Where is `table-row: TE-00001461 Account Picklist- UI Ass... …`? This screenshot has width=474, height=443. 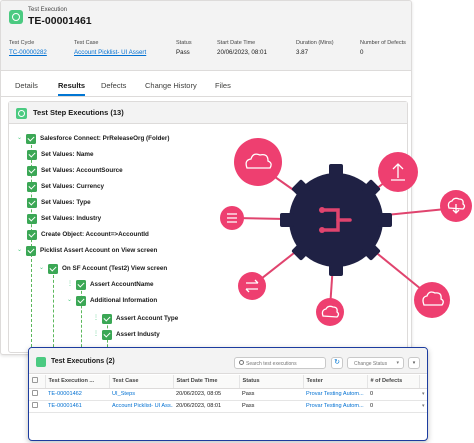 table-row: TE-00001461 Account Picklist- UI Ass... … is located at coordinates (228, 406).